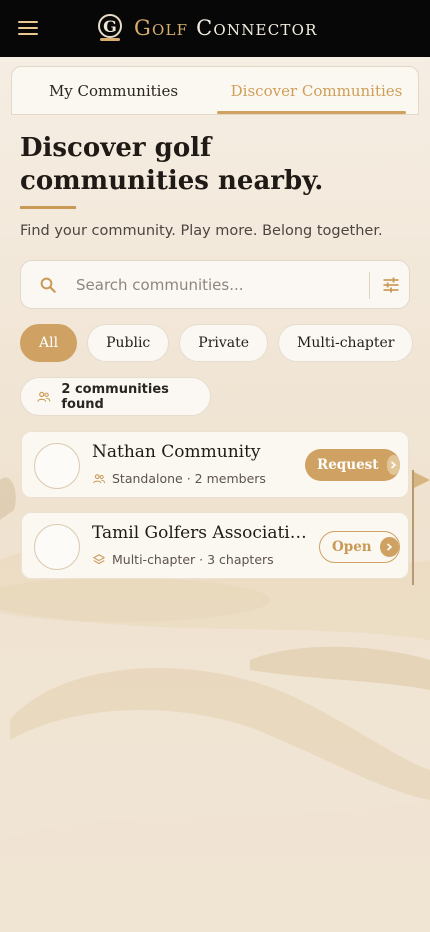 The image size is (430, 932). Describe the element at coordinates (257, 28) in the screenshot. I see `brand-title-connector: Connector` at that location.